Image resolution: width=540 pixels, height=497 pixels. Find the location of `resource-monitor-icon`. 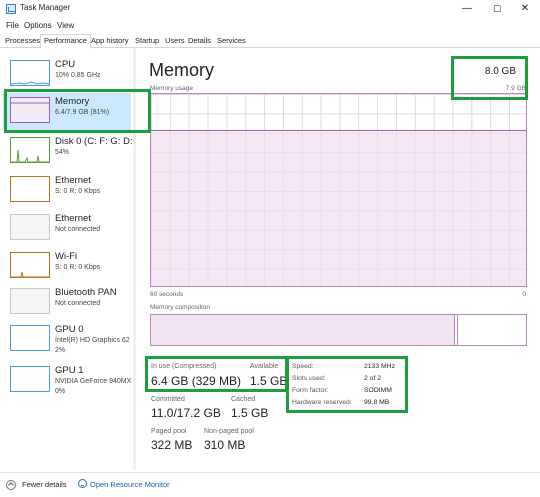

resource-monitor-icon is located at coordinates (82, 483).